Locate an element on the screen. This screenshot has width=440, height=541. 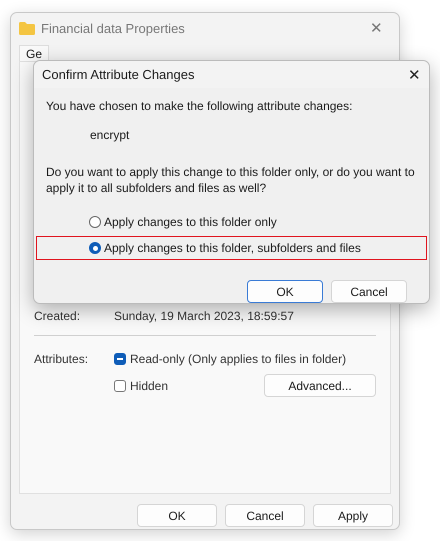
dialog-title: Confirm Attribute Changes is located at coordinates (119, 74).